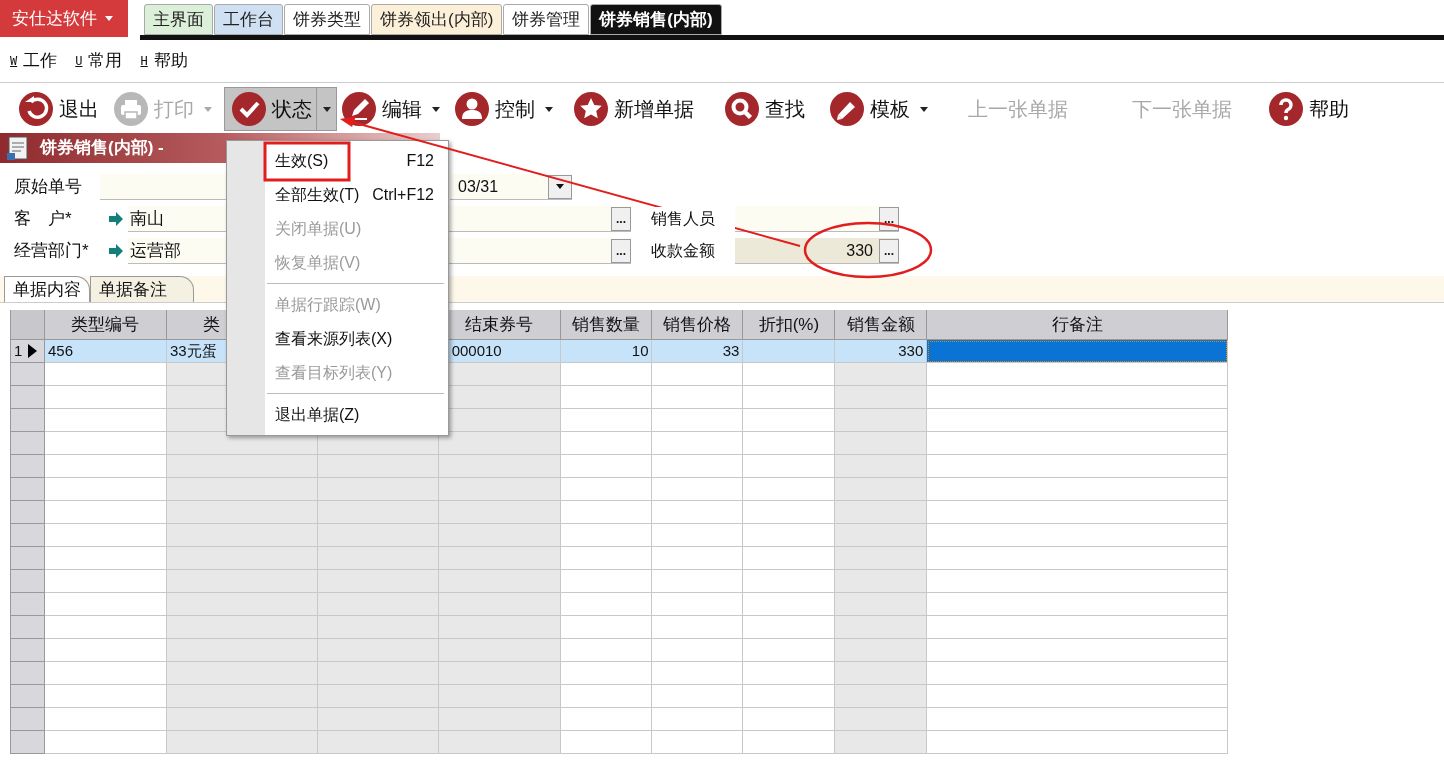 The width and height of the screenshot is (1444, 760). I want to click on row-header: 1, so click(28, 351).